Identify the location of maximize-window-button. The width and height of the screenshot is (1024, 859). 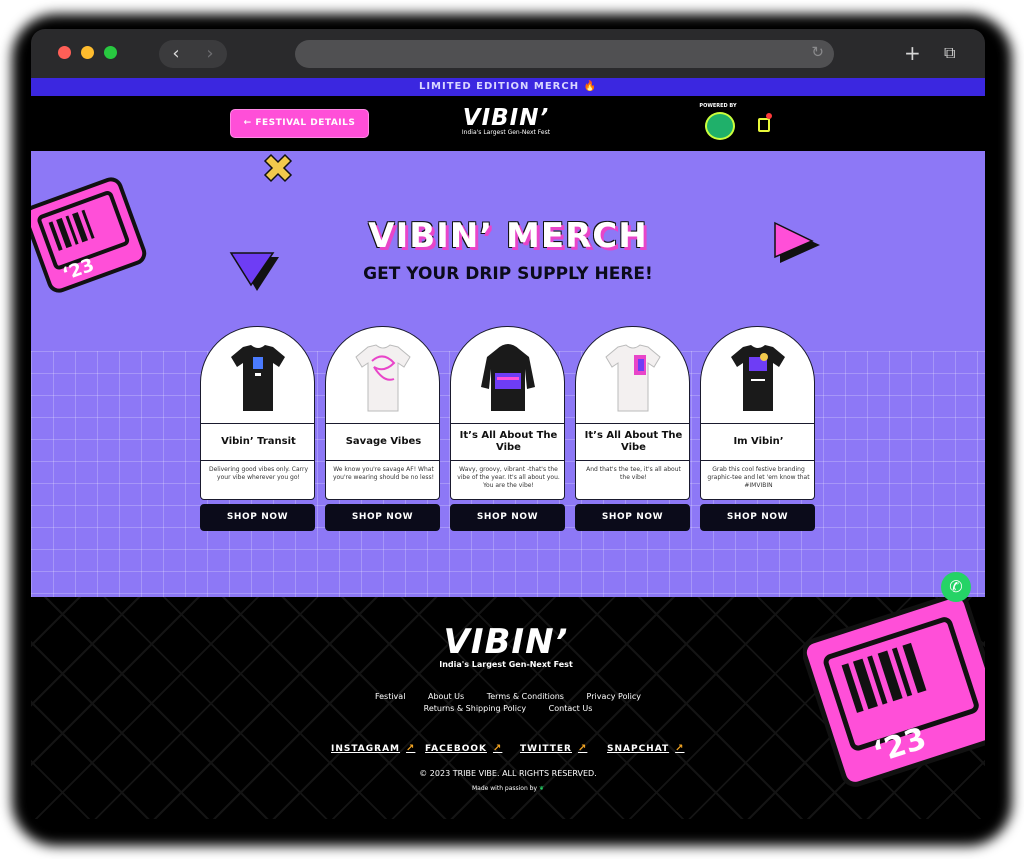
(110, 52).